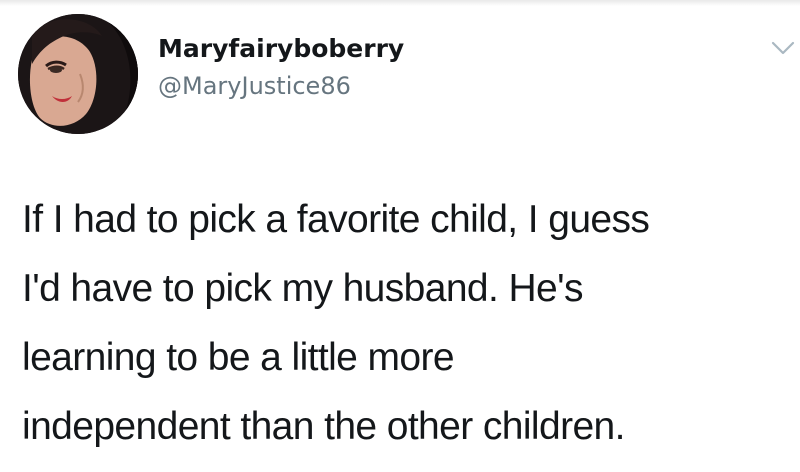 The width and height of the screenshot is (800, 472). Describe the element at coordinates (281, 67) in the screenshot. I see `user-info: Maryfairyboberry @MaryJustice86` at that location.